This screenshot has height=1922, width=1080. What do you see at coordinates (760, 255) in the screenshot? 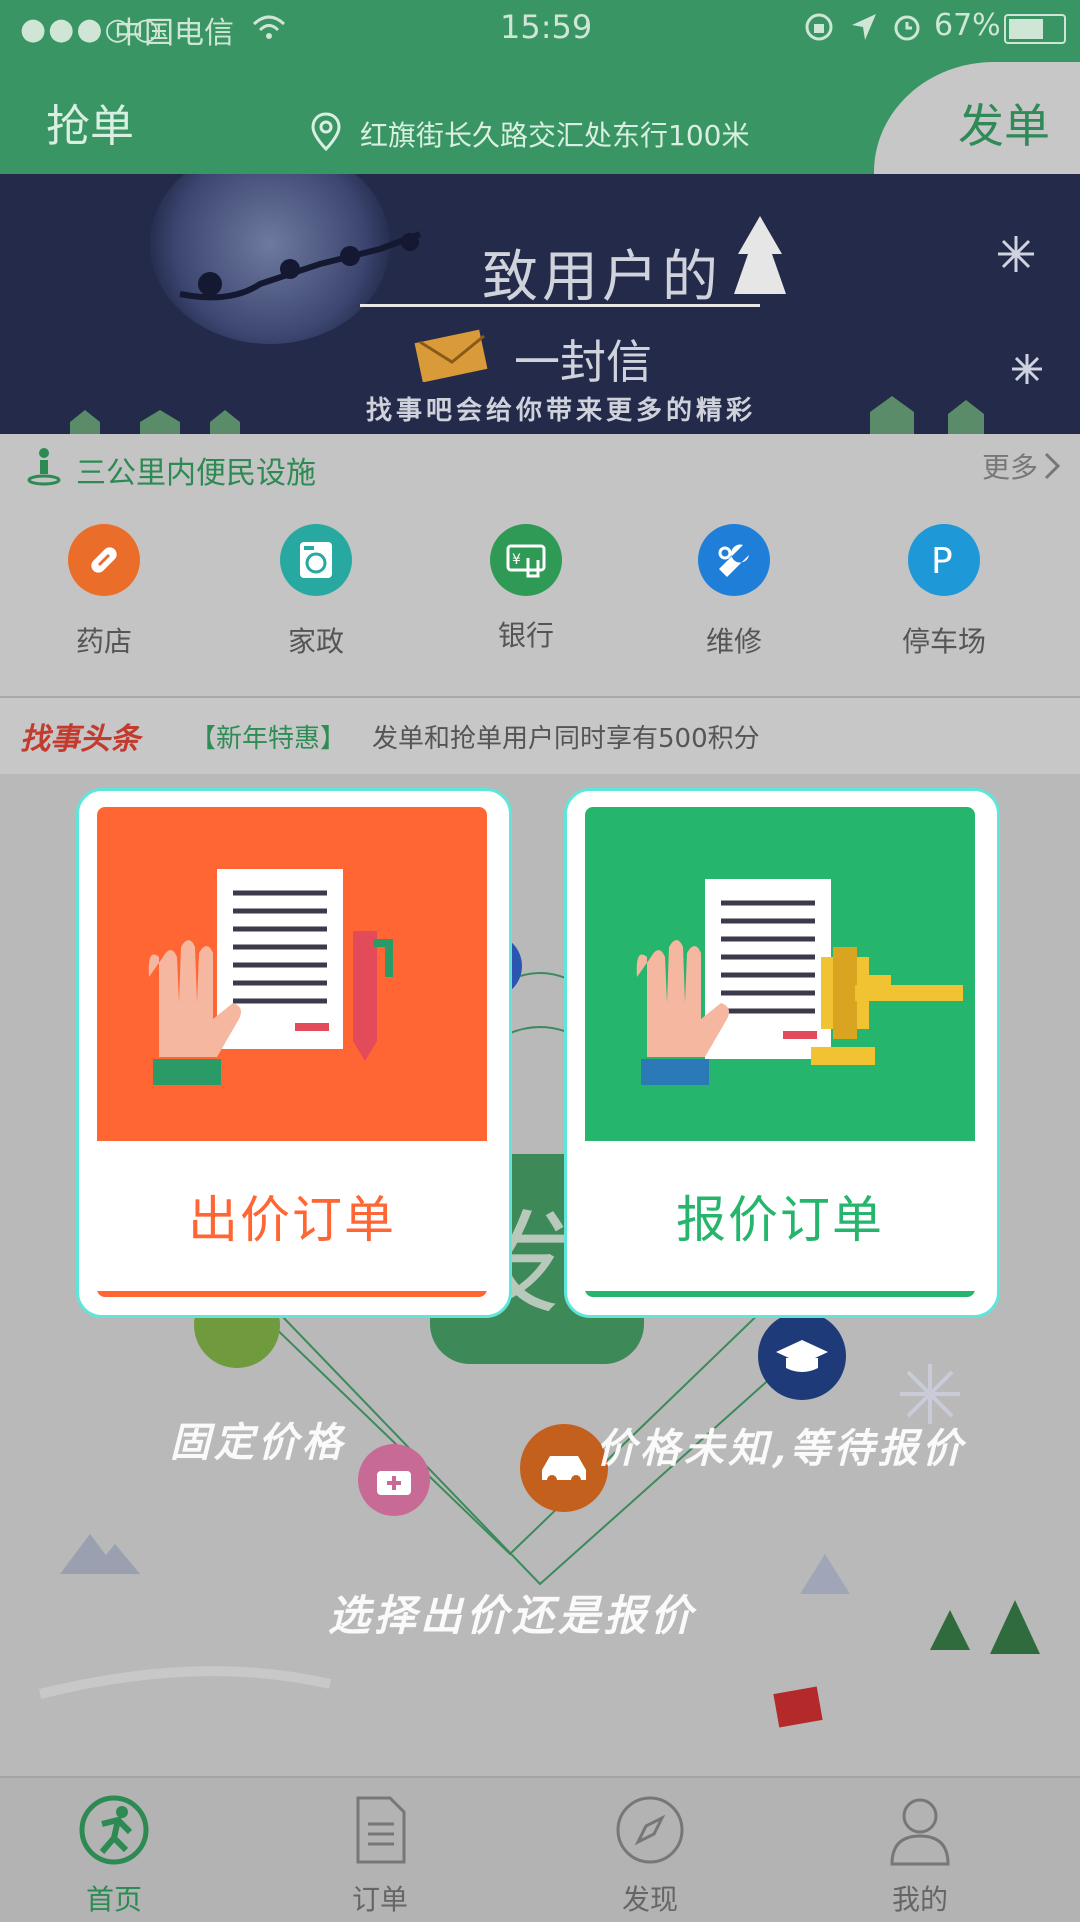
I see `christmas-tree-icon` at bounding box center [760, 255].